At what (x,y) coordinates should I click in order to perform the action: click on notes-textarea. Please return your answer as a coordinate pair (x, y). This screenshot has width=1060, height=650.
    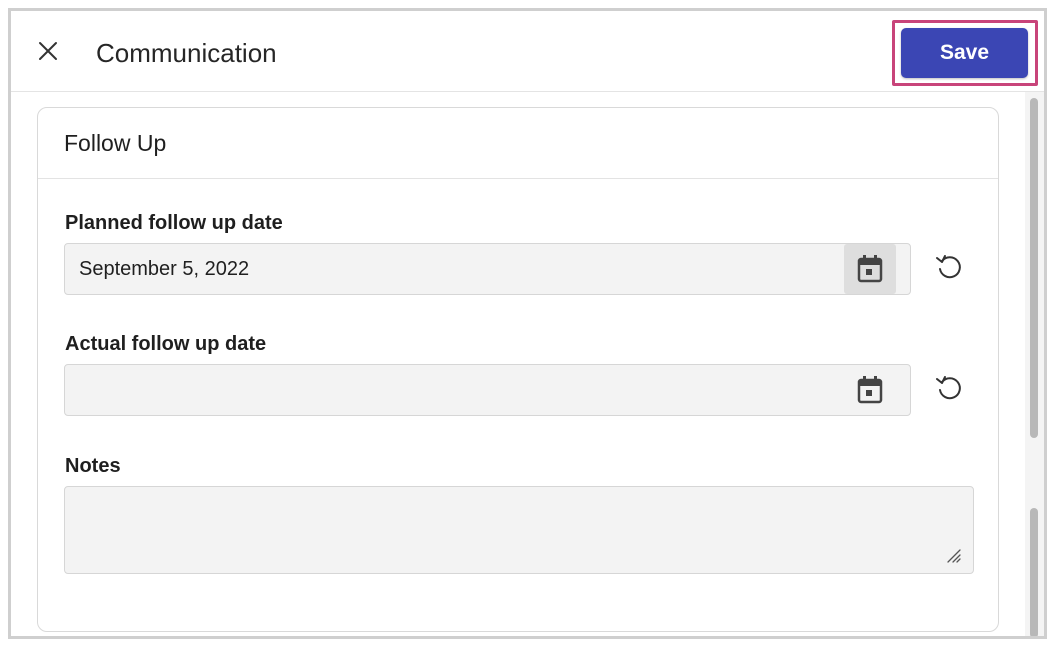
    Looking at the image, I should click on (519, 530).